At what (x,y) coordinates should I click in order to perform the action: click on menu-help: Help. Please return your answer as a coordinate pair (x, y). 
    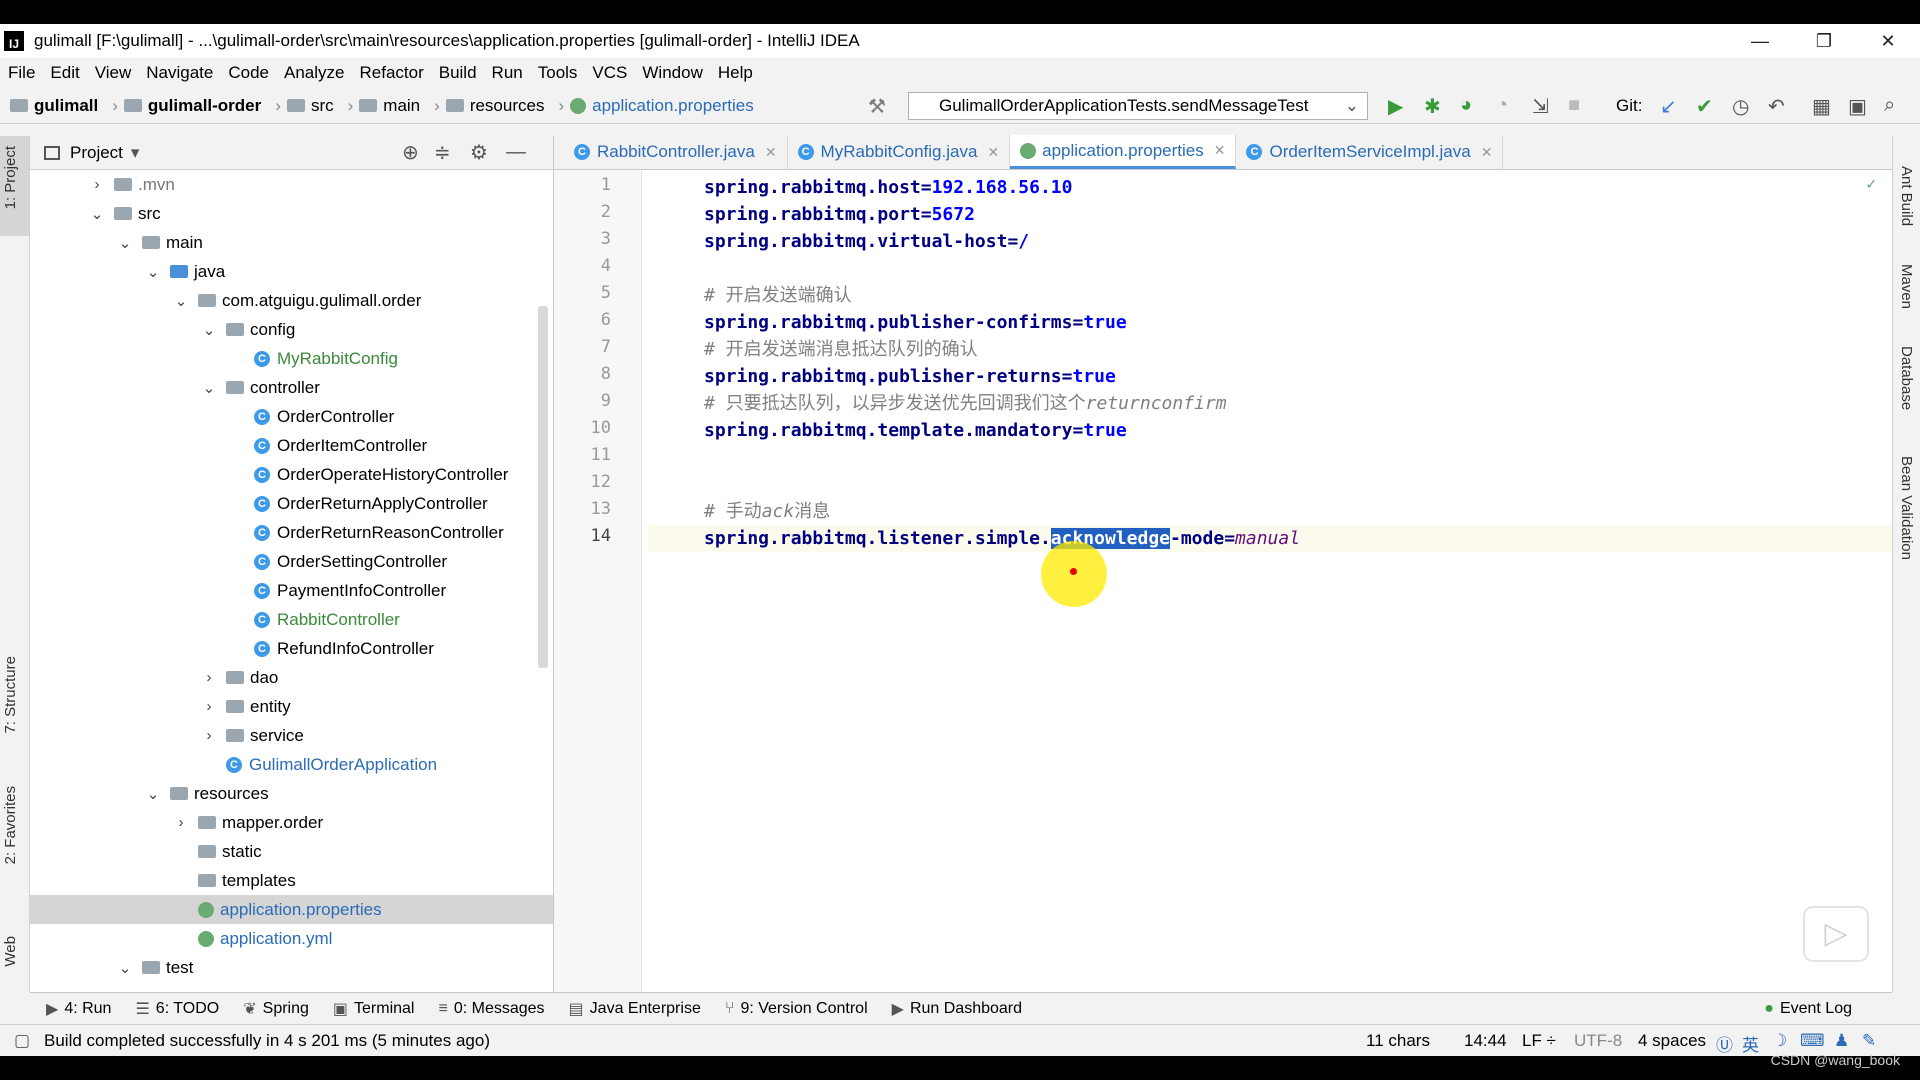
    Looking at the image, I should click on (735, 73).